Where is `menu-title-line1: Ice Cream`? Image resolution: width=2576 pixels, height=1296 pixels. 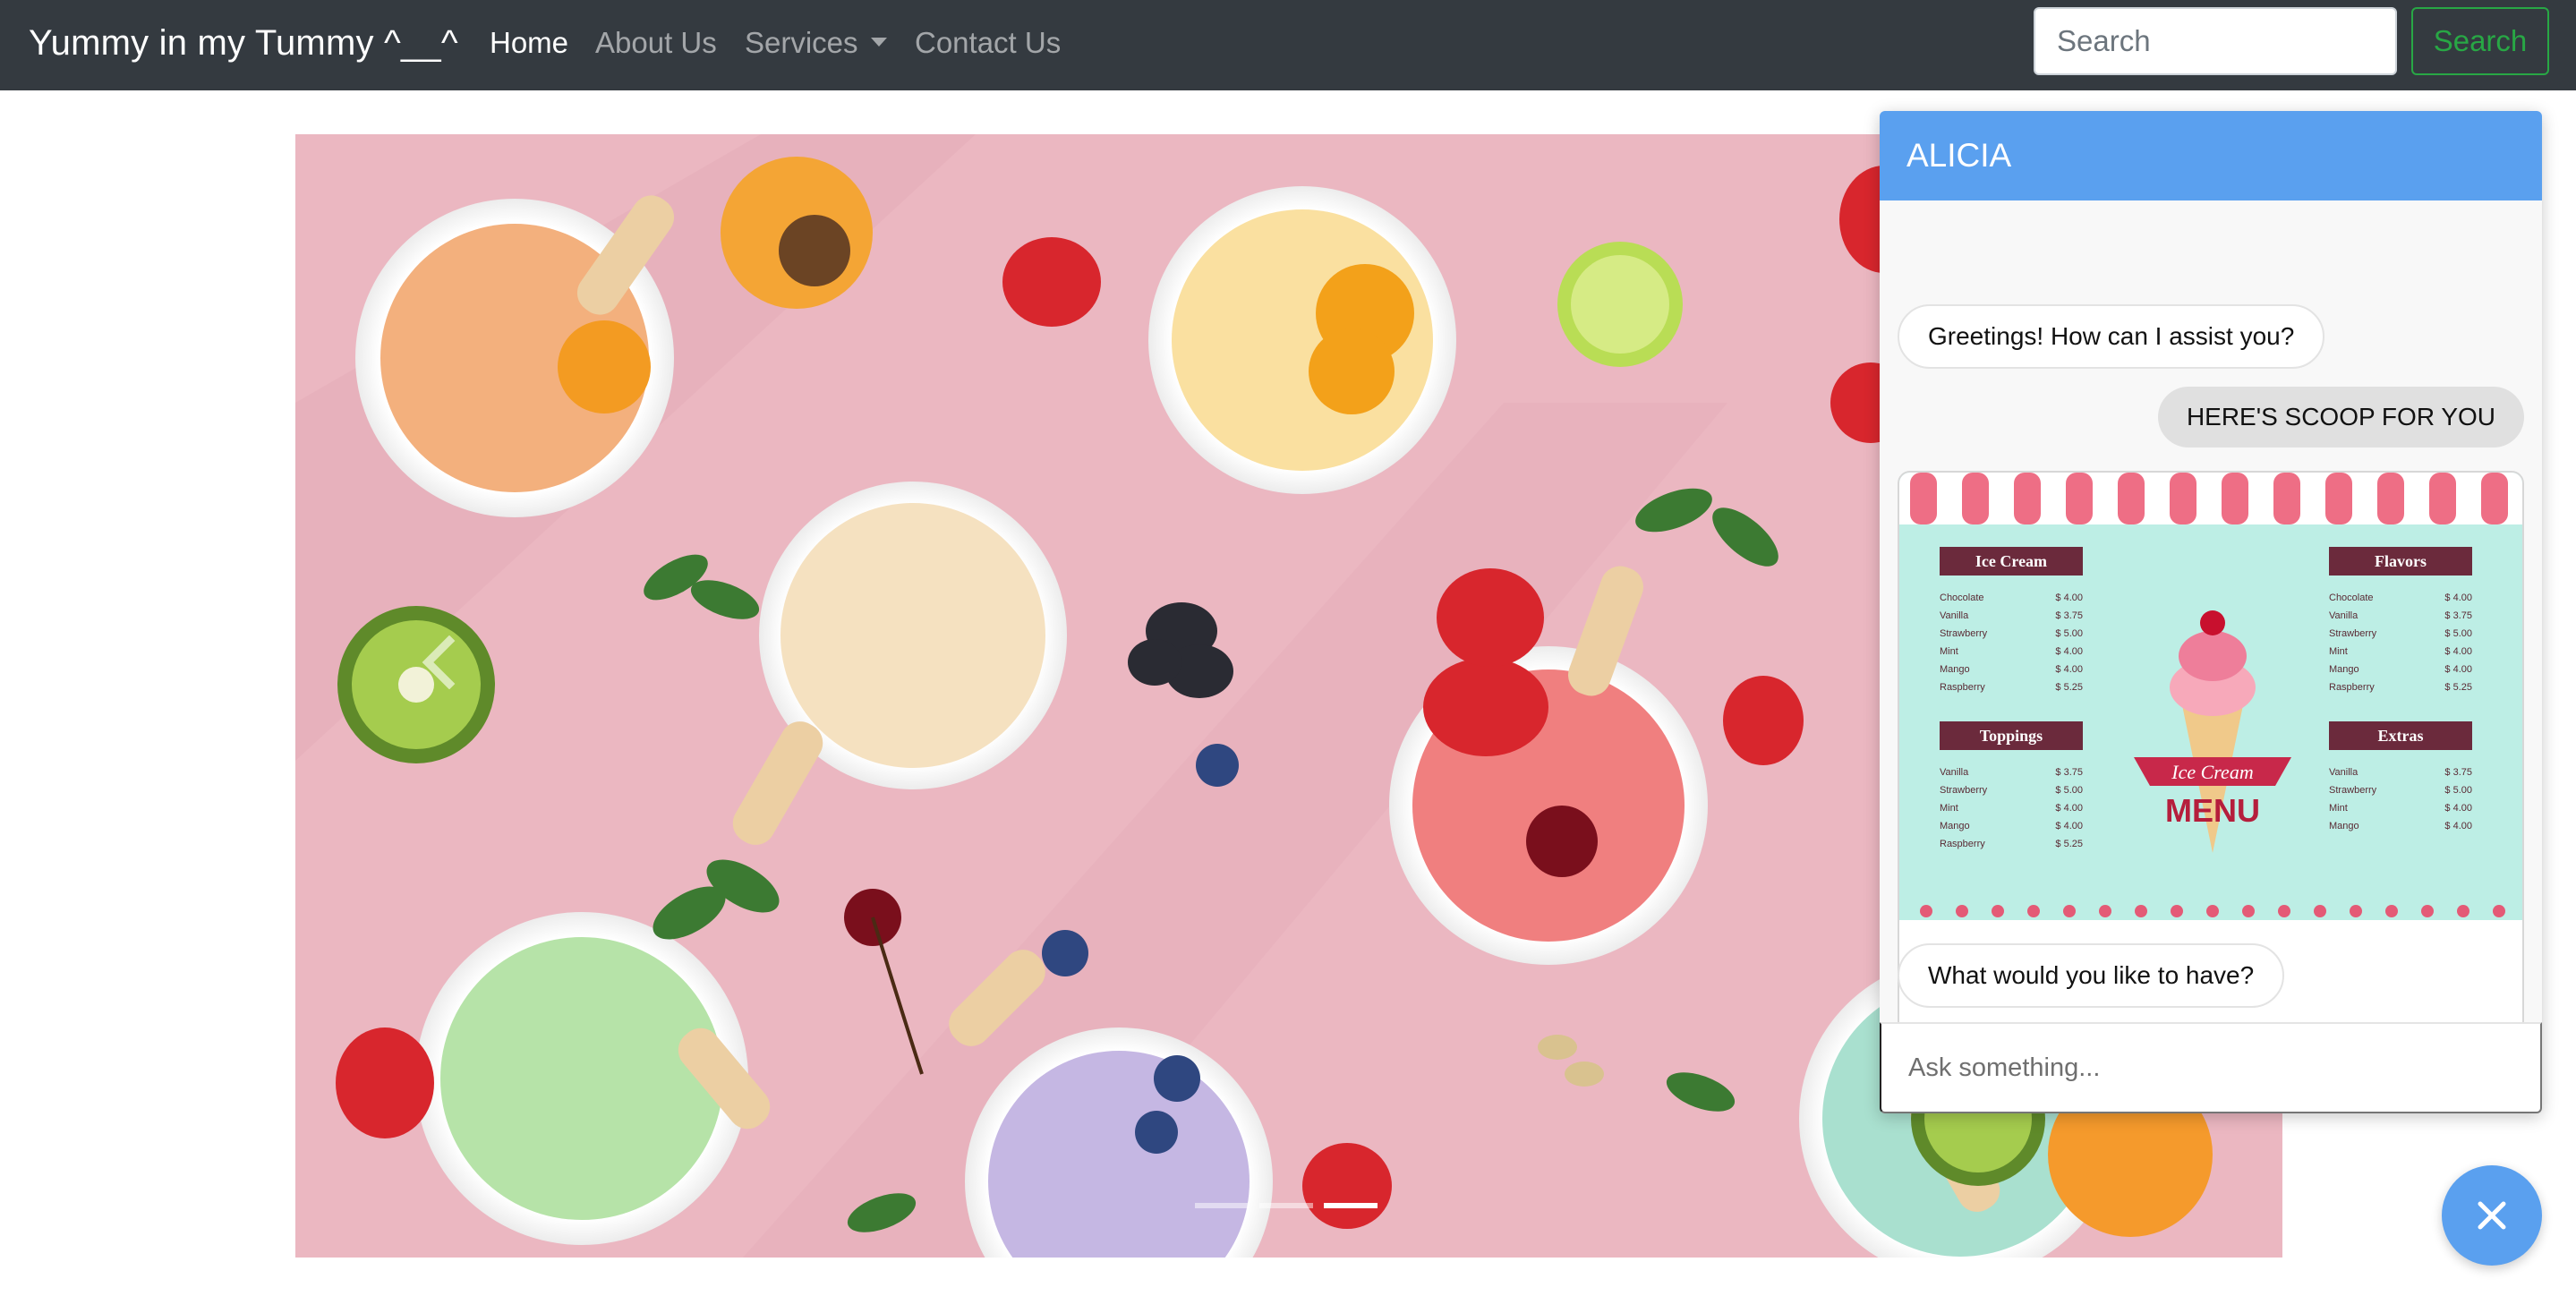
menu-title-line1: Ice Cream is located at coordinates (2212, 772).